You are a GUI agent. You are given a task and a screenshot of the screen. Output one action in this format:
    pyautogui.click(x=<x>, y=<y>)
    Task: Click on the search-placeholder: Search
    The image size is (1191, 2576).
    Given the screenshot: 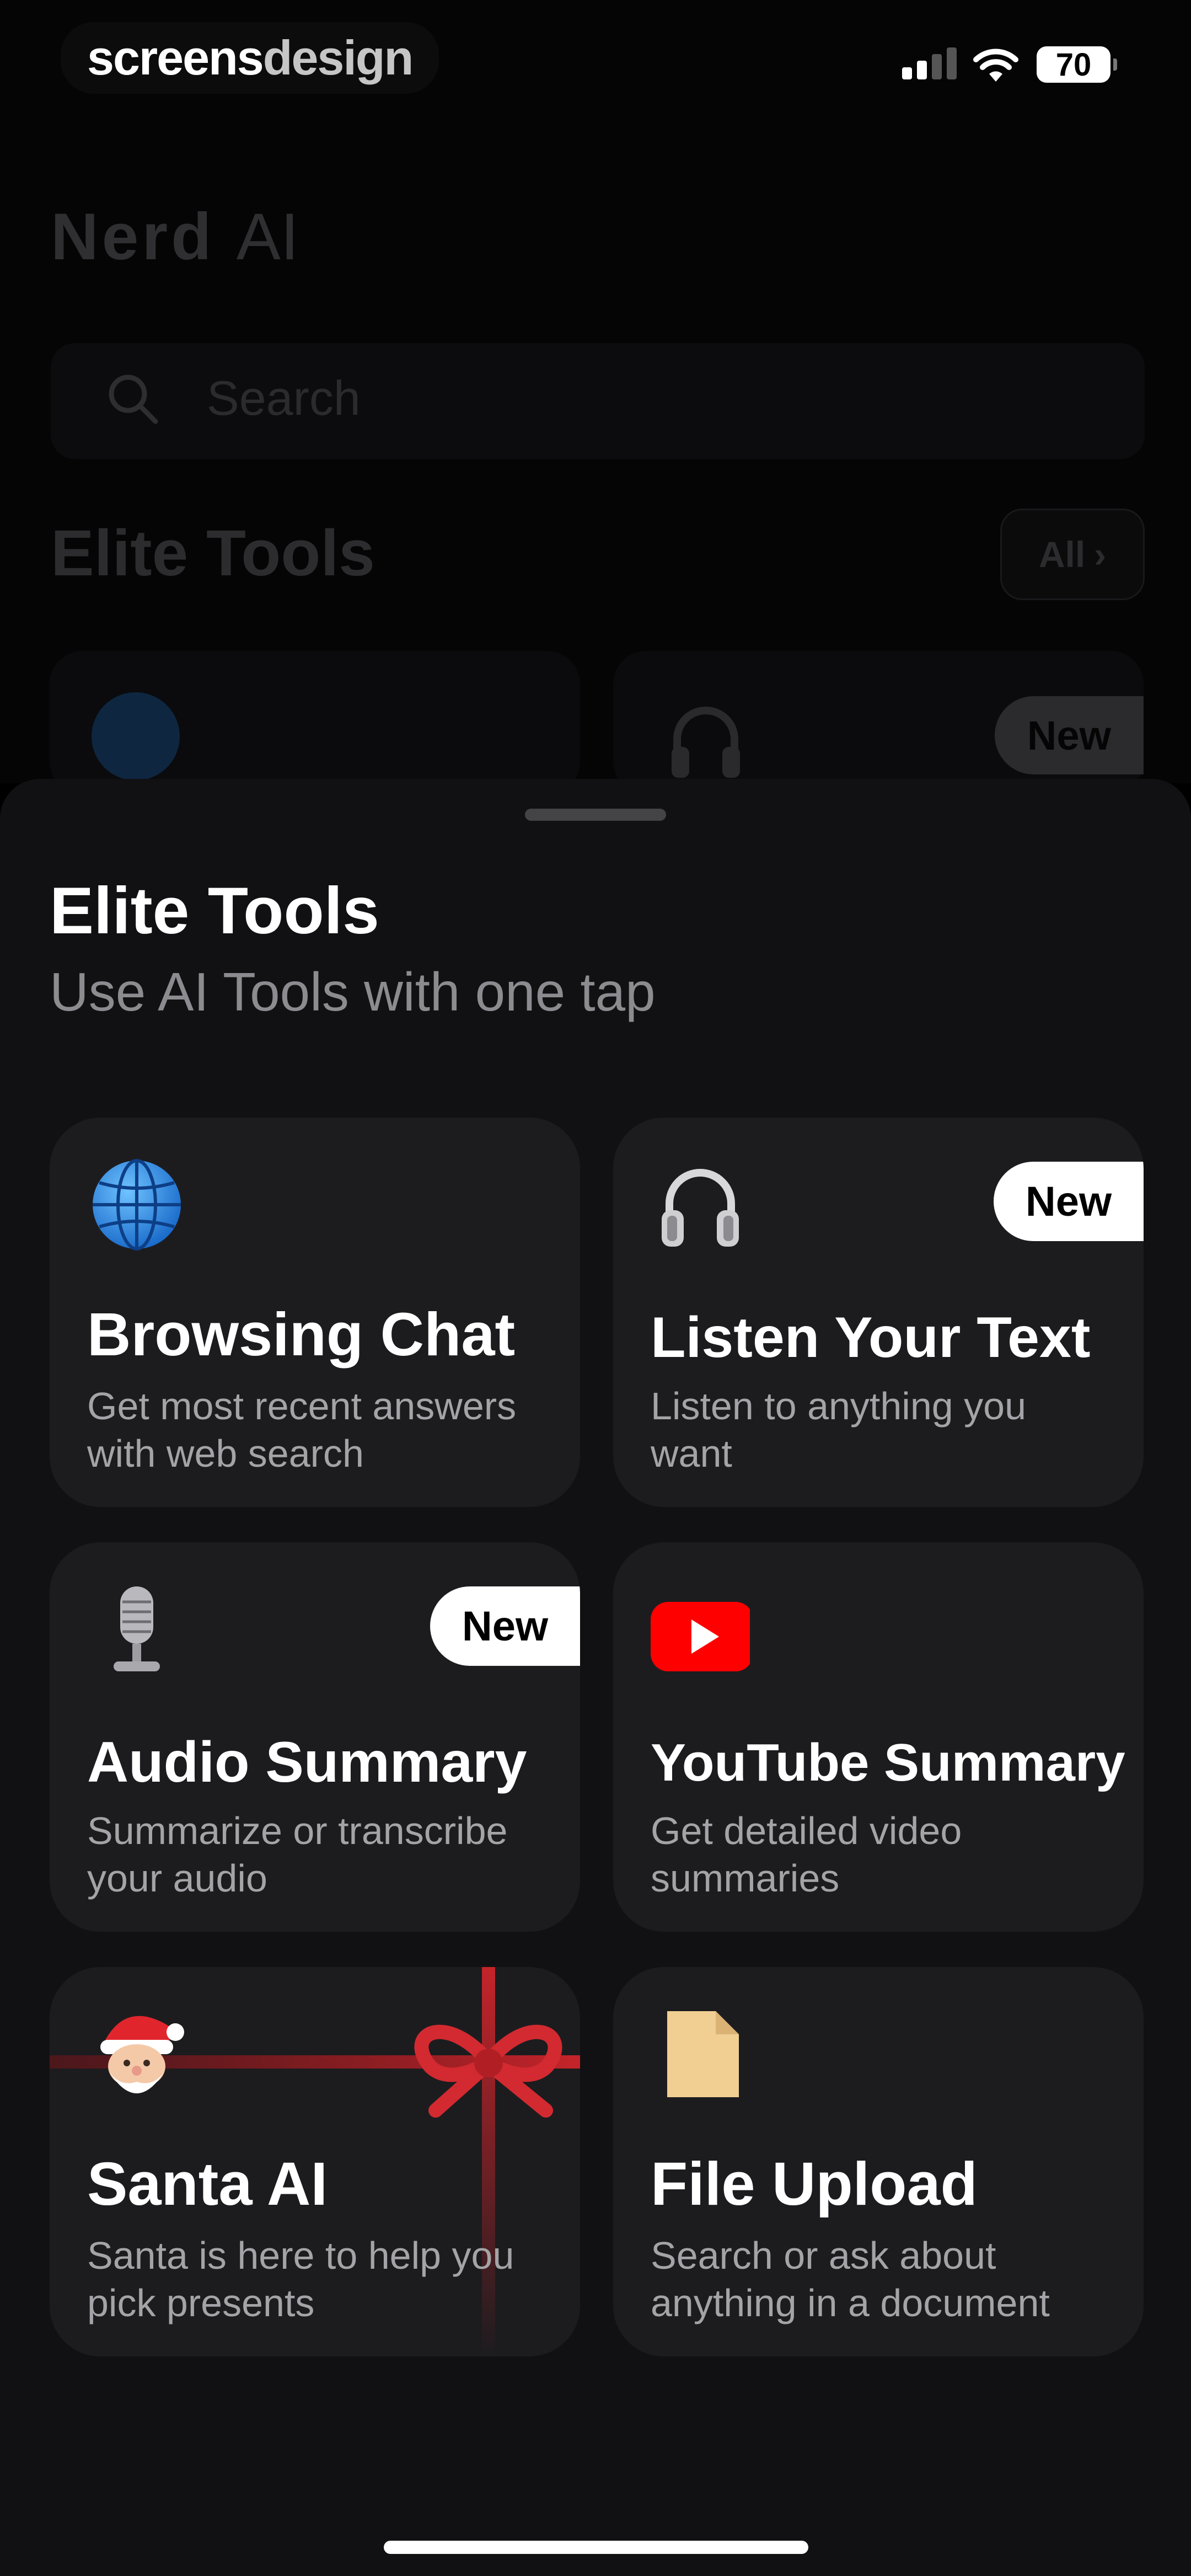 What is the action you would take?
    pyautogui.click(x=284, y=398)
    